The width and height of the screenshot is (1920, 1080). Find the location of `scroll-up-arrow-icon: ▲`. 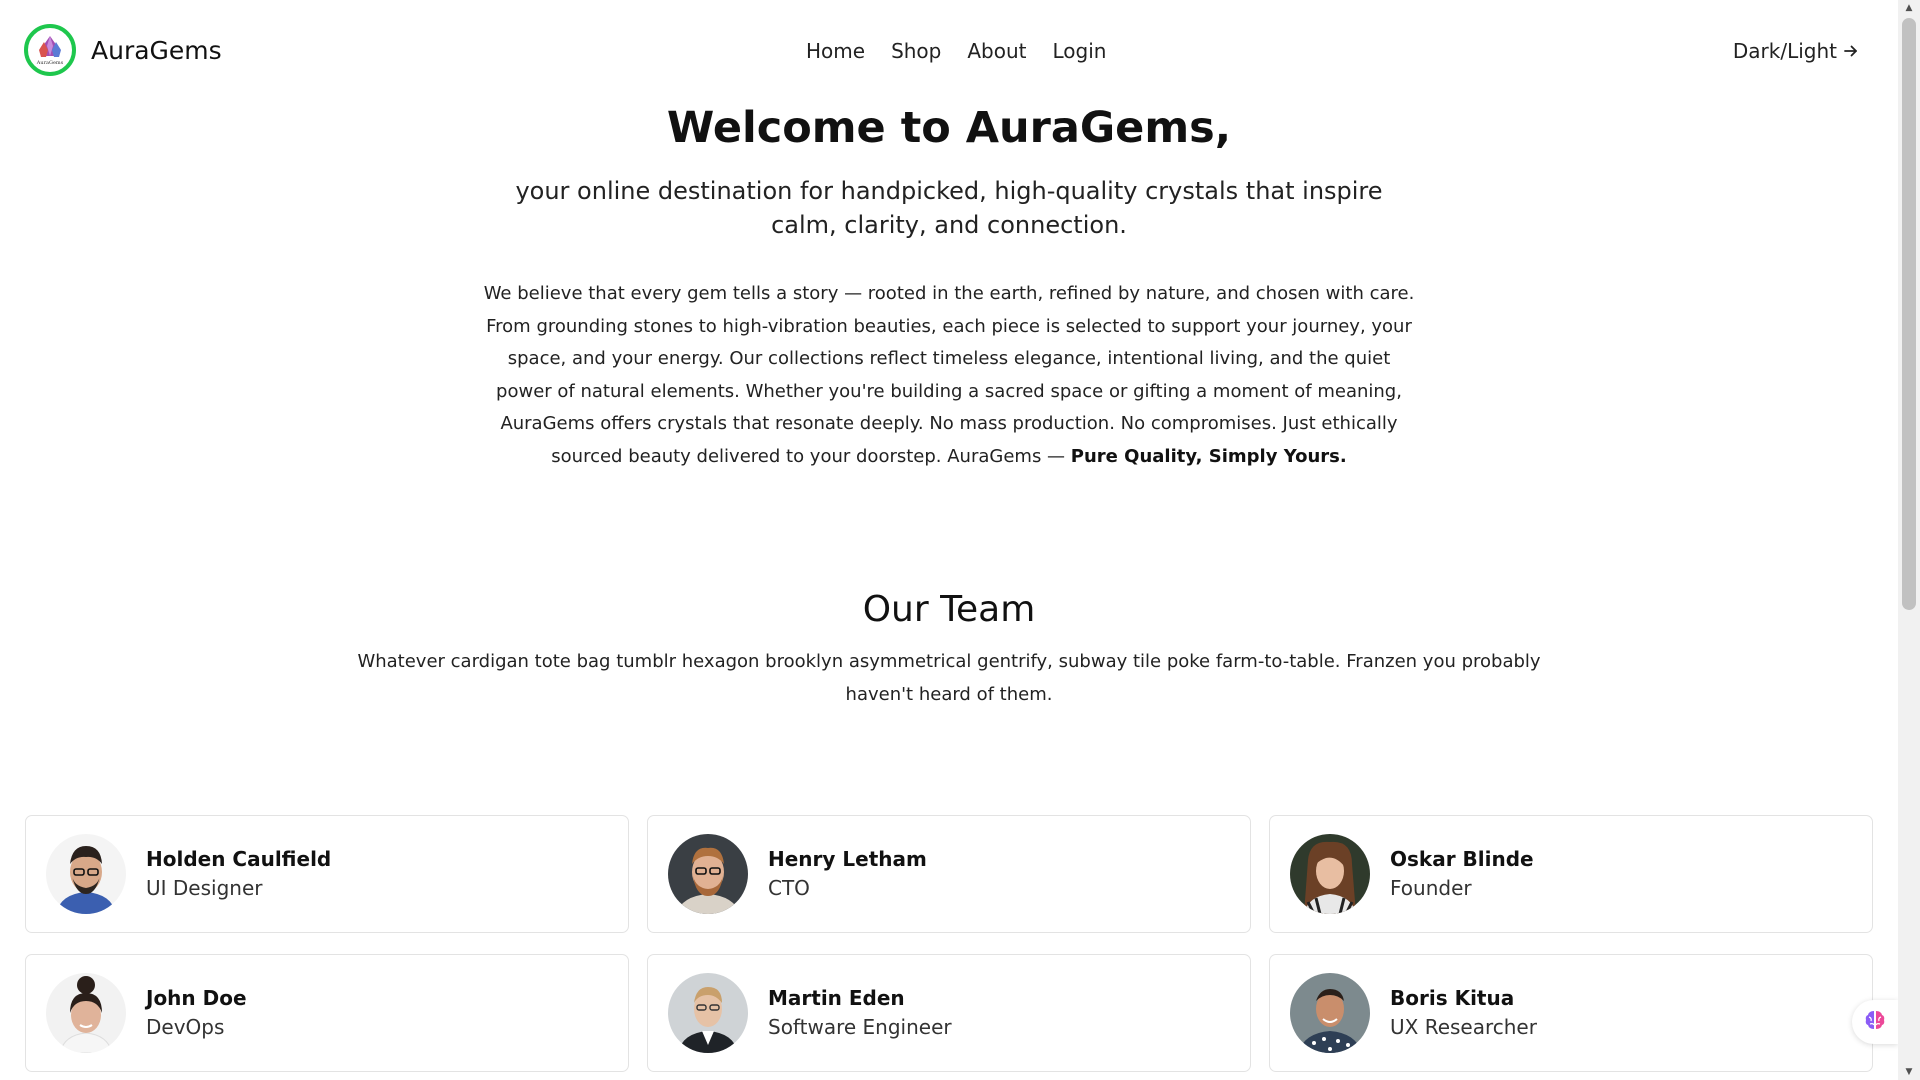

scroll-up-arrow-icon: ▲ is located at coordinates (1909, 8).